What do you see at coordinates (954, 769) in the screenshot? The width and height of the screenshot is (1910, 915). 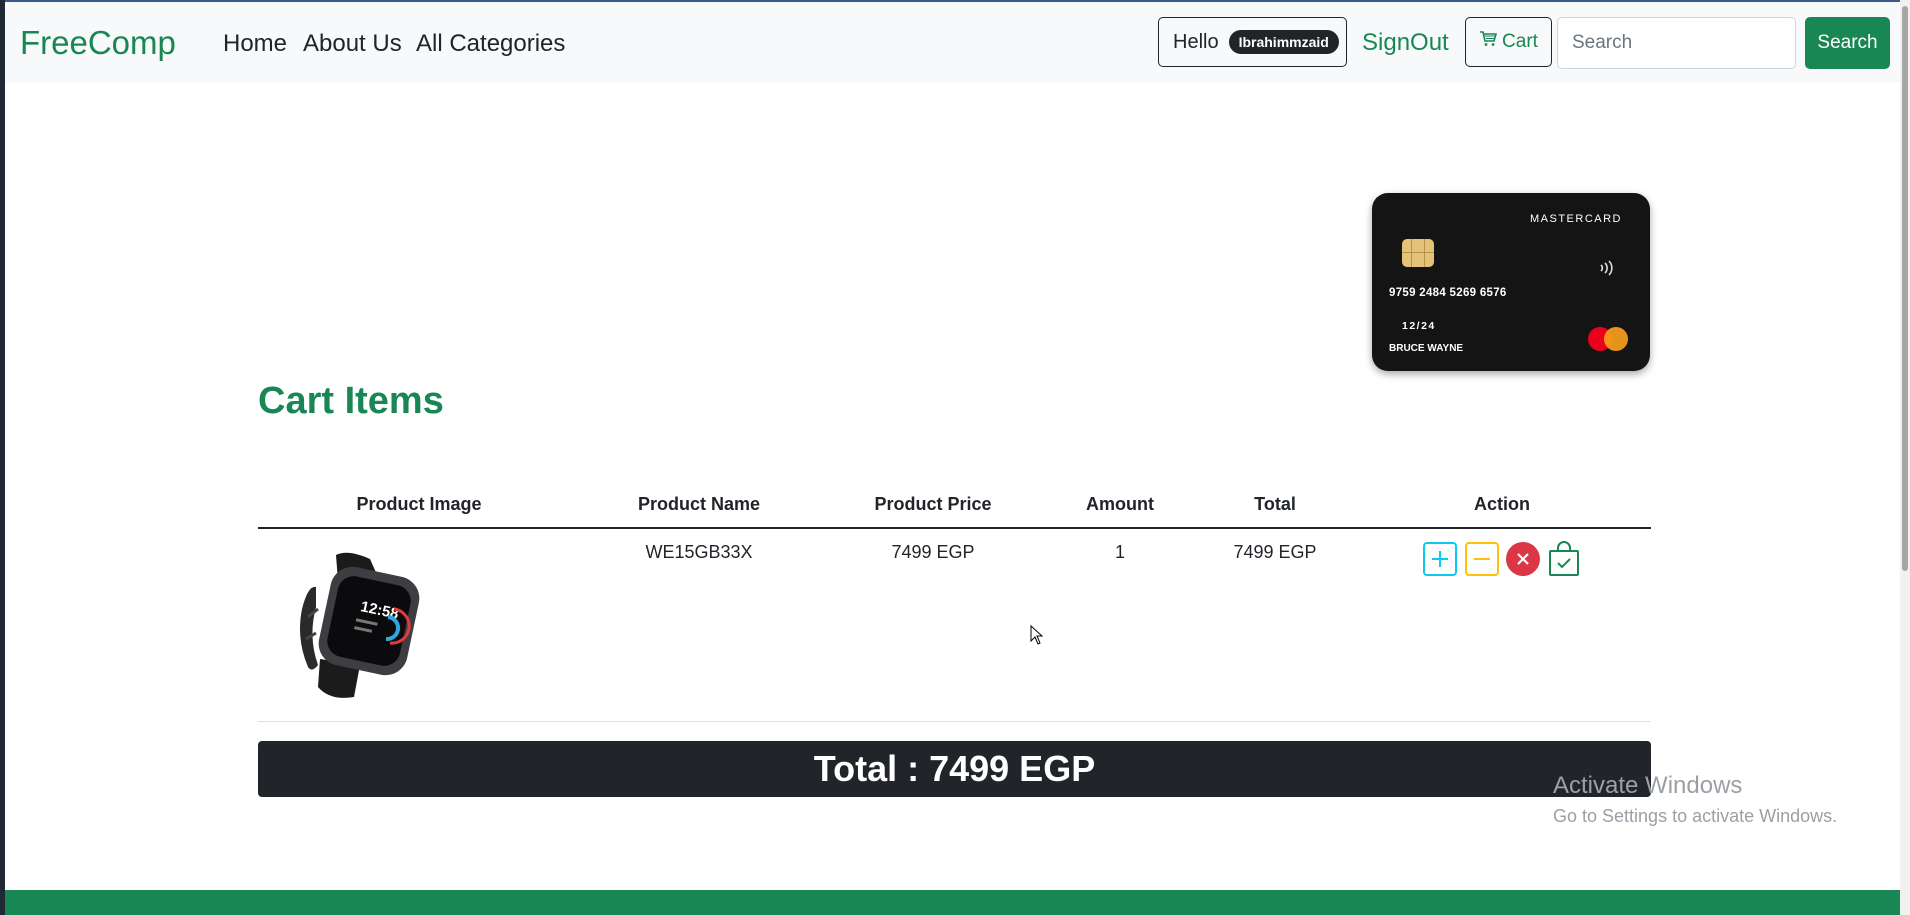 I see `cart-total-bar: Total : 7499 EGP` at bounding box center [954, 769].